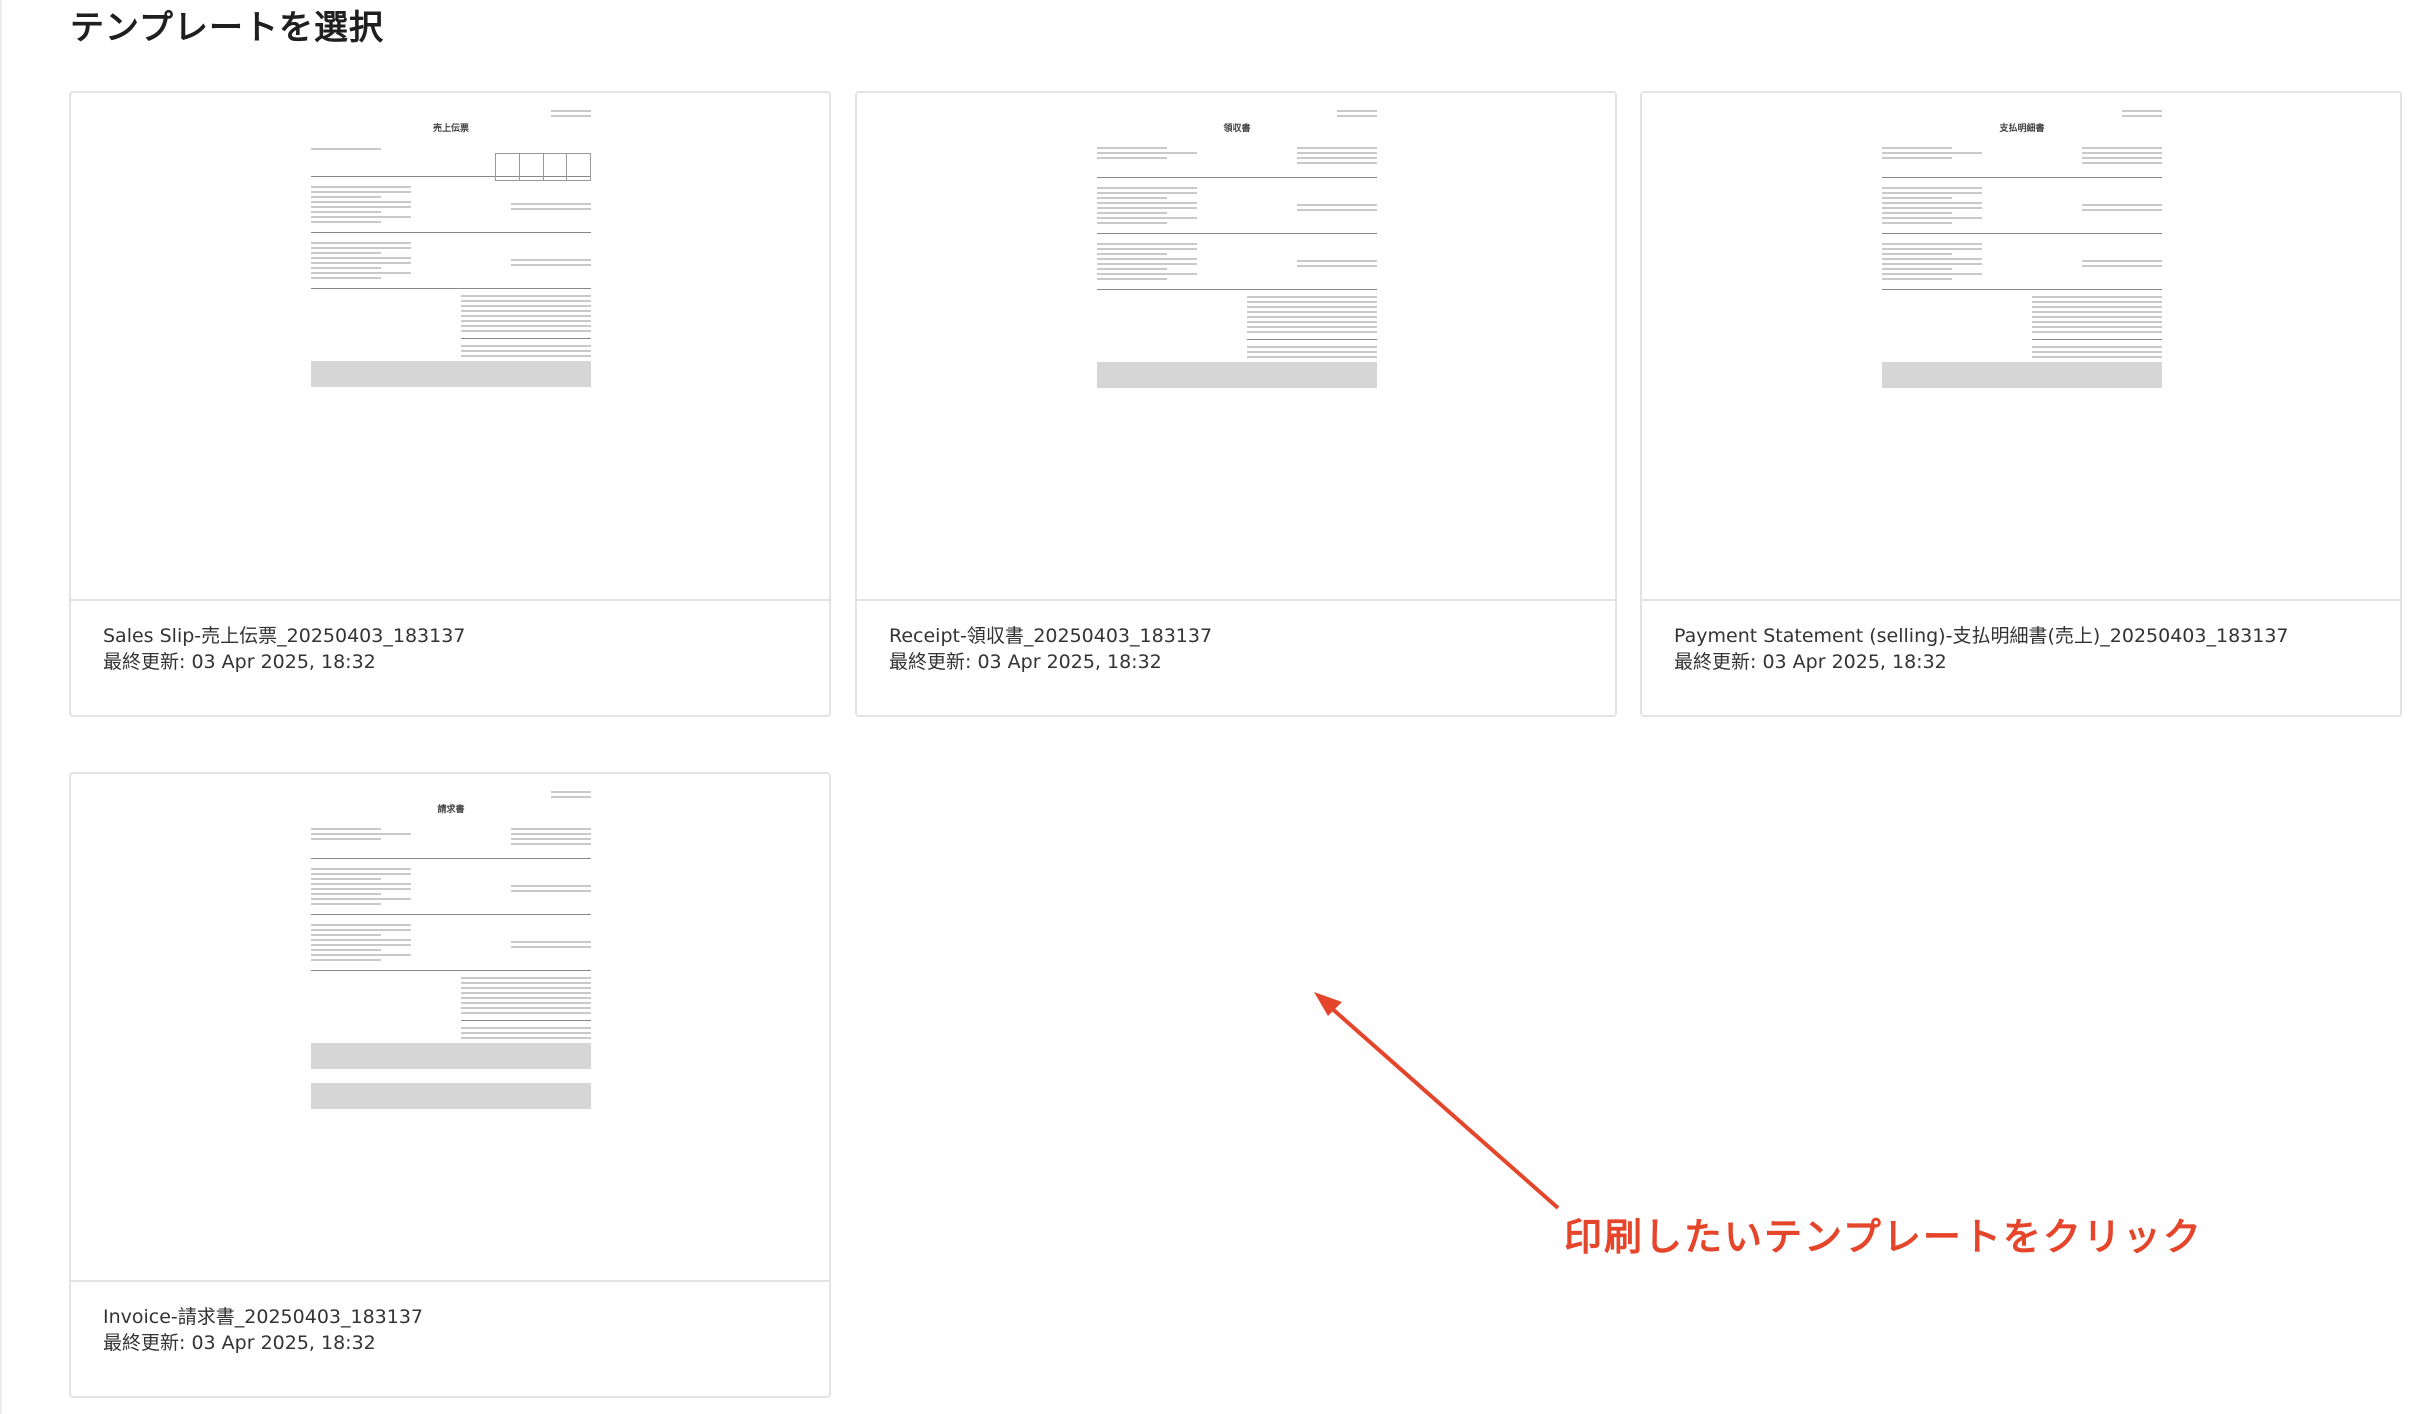 The width and height of the screenshot is (2416, 1414). What do you see at coordinates (2022, 129) in the screenshot?
I see `thumbnail-doc-title: 支払明細書` at bounding box center [2022, 129].